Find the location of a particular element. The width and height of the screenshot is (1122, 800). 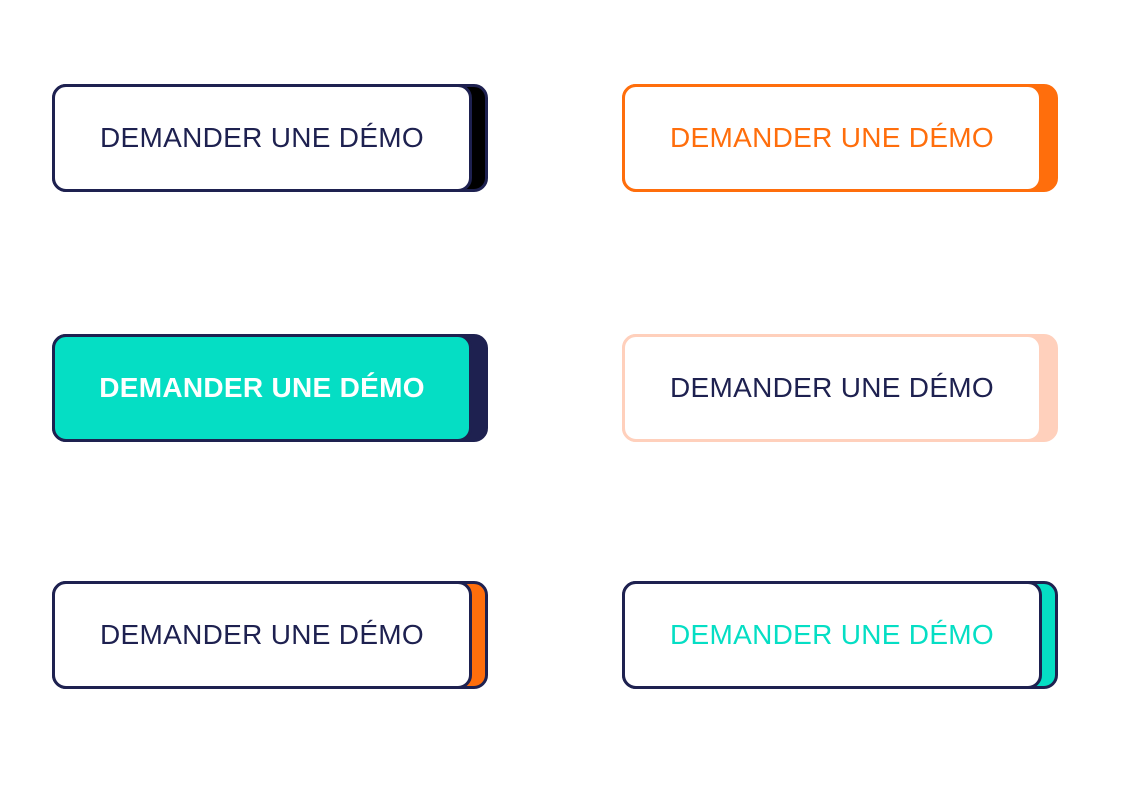

demo-button-teal-filled: DEMANDER UNE DÉMO is located at coordinates (270, 388).